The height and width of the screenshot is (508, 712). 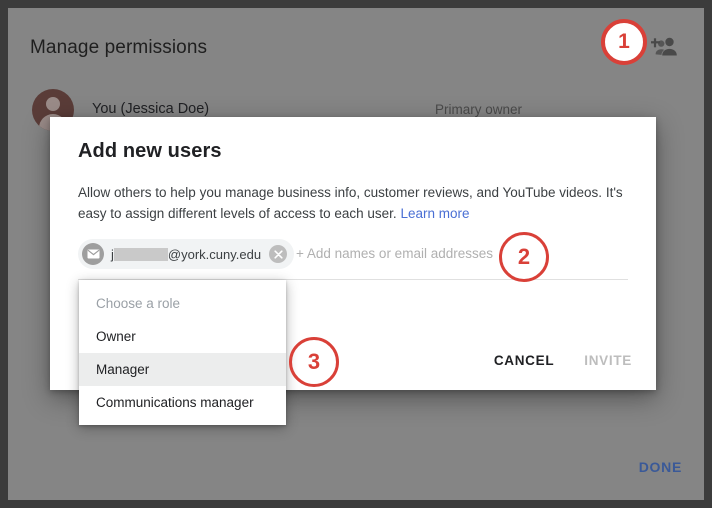 I want to click on annotation-badge-1: 1, so click(x=624, y=42).